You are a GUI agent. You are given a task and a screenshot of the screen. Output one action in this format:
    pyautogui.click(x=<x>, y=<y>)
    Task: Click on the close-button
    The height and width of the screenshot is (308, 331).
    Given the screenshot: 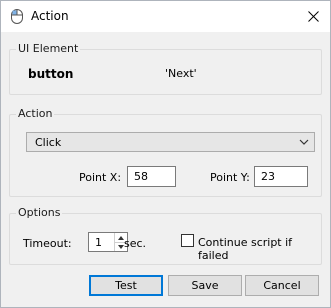 What is the action you would take?
    pyautogui.click(x=313, y=16)
    